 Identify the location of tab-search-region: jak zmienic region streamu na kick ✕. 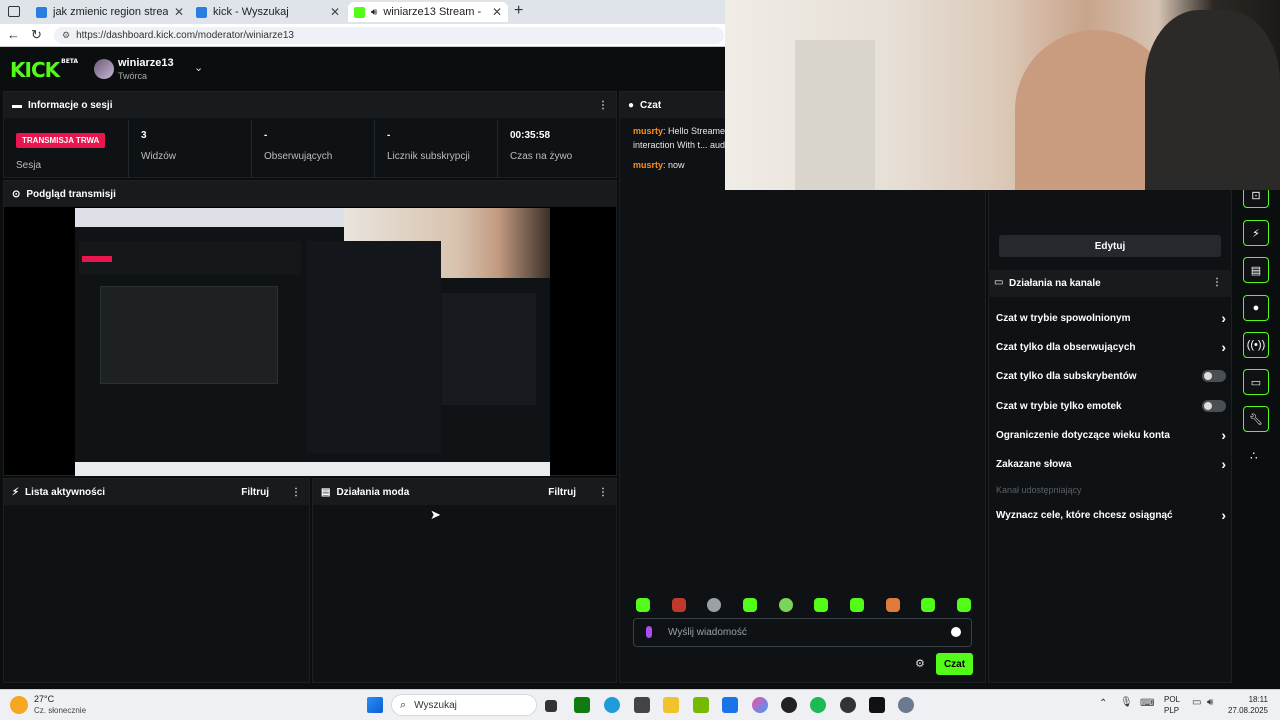
(110, 12).